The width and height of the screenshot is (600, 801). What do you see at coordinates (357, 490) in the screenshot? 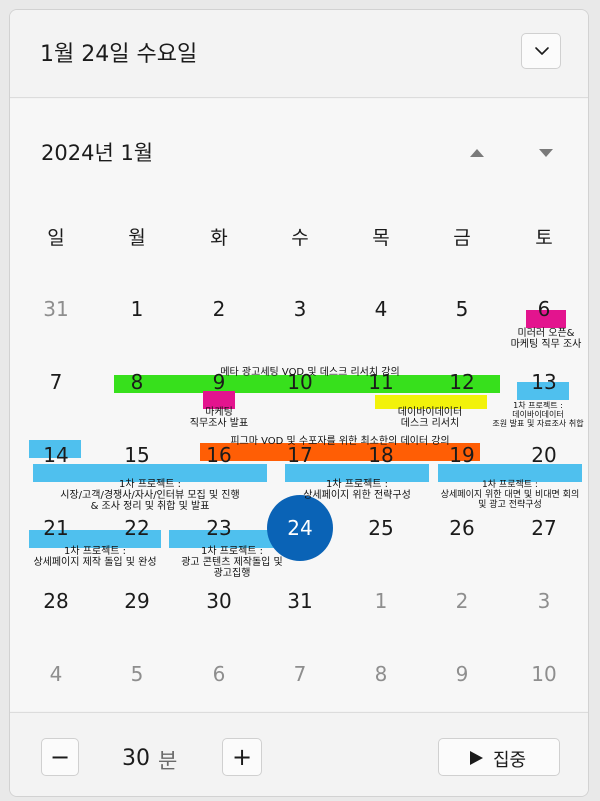
I see `event-label-project1-detail-strategy: 1차 프로젝트 : 상세페이지 위한 전략구성` at bounding box center [357, 490].